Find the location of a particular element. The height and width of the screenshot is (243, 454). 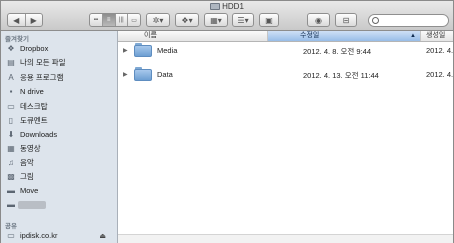

file-created: 2012. 4. 8. is located at coordinates (440, 50).